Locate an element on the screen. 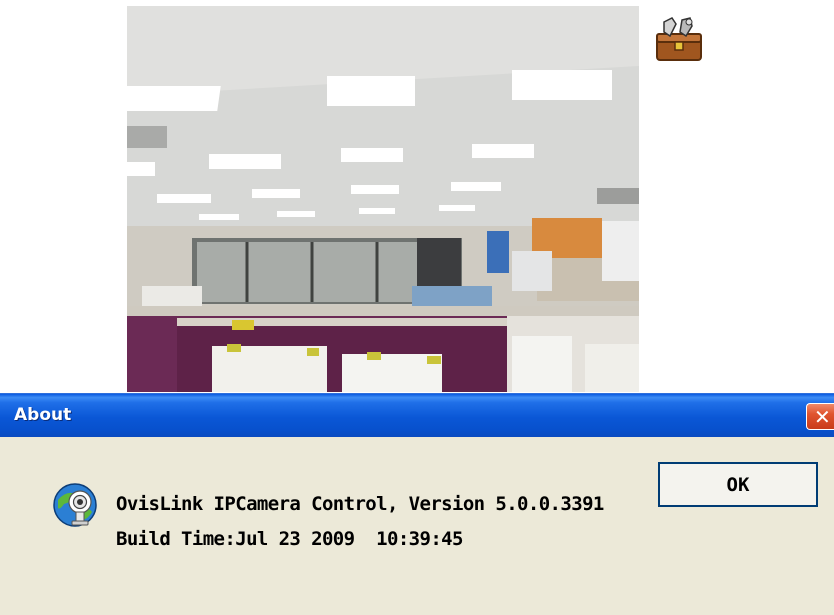  dialog-titlebar: About ✕ is located at coordinates (417, 415).